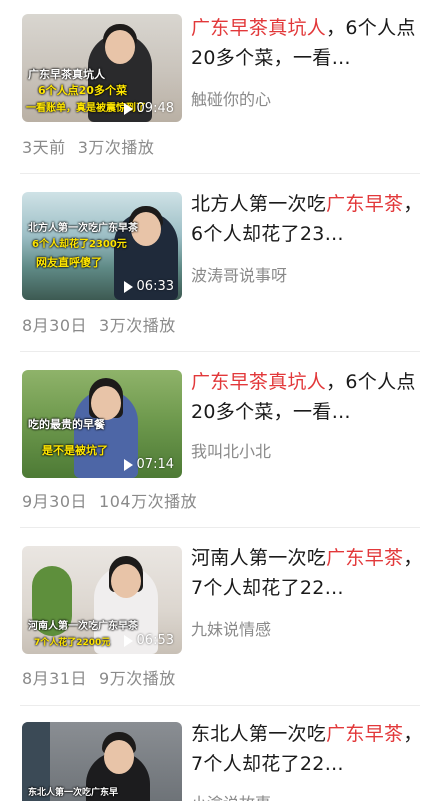 Image resolution: width=440 pixels, height=801 pixels. I want to click on video-meta: 8月30日 3万次播放, so click(99, 324).